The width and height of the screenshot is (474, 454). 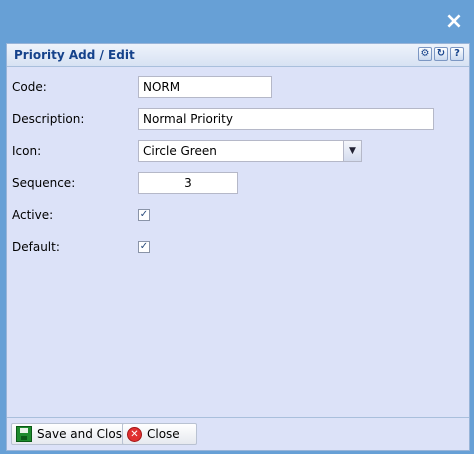 I want to click on description-field: Normal Priority, so click(x=286, y=119).